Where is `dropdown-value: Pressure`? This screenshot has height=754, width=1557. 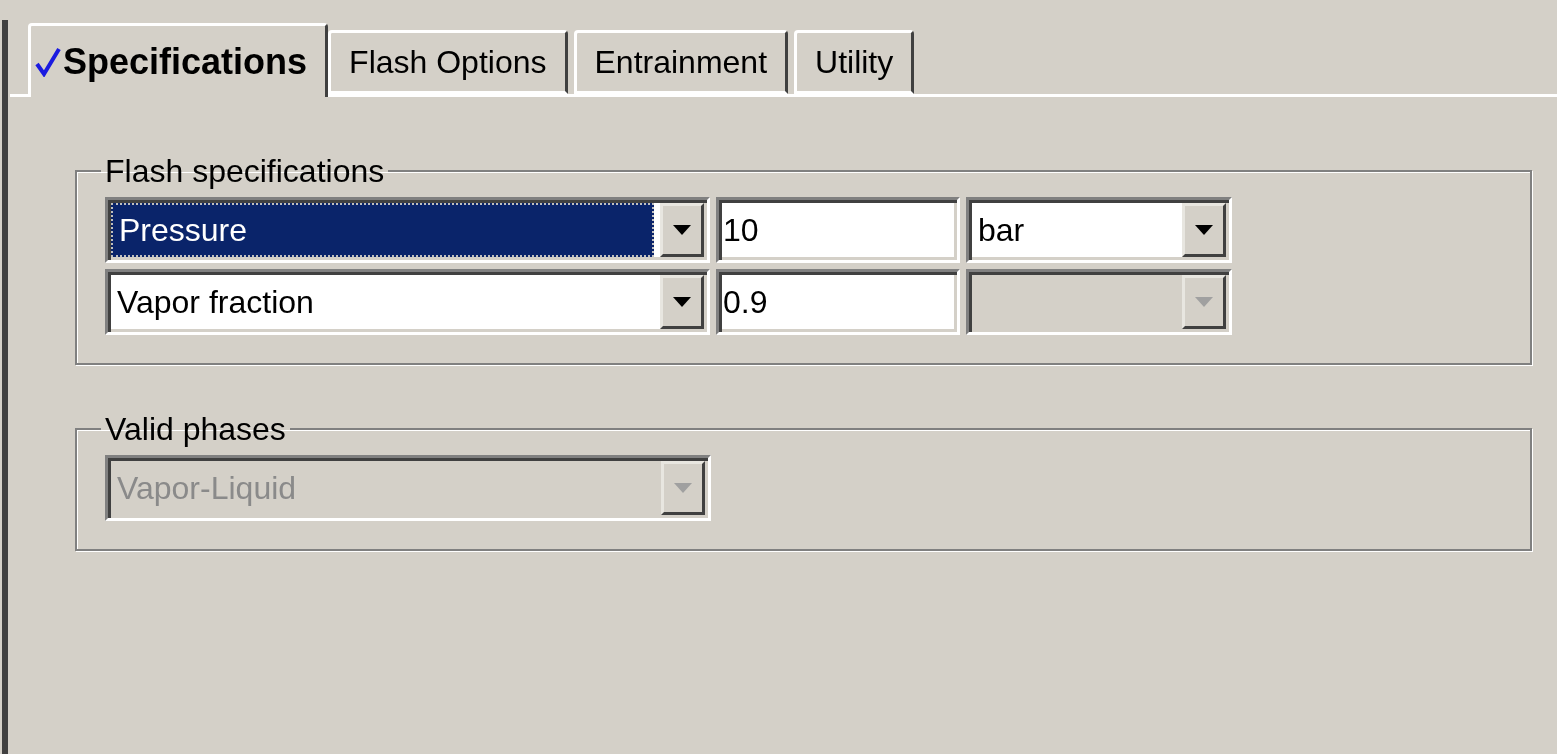 dropdown-value: Pressure is located at coordinates (183, 230).